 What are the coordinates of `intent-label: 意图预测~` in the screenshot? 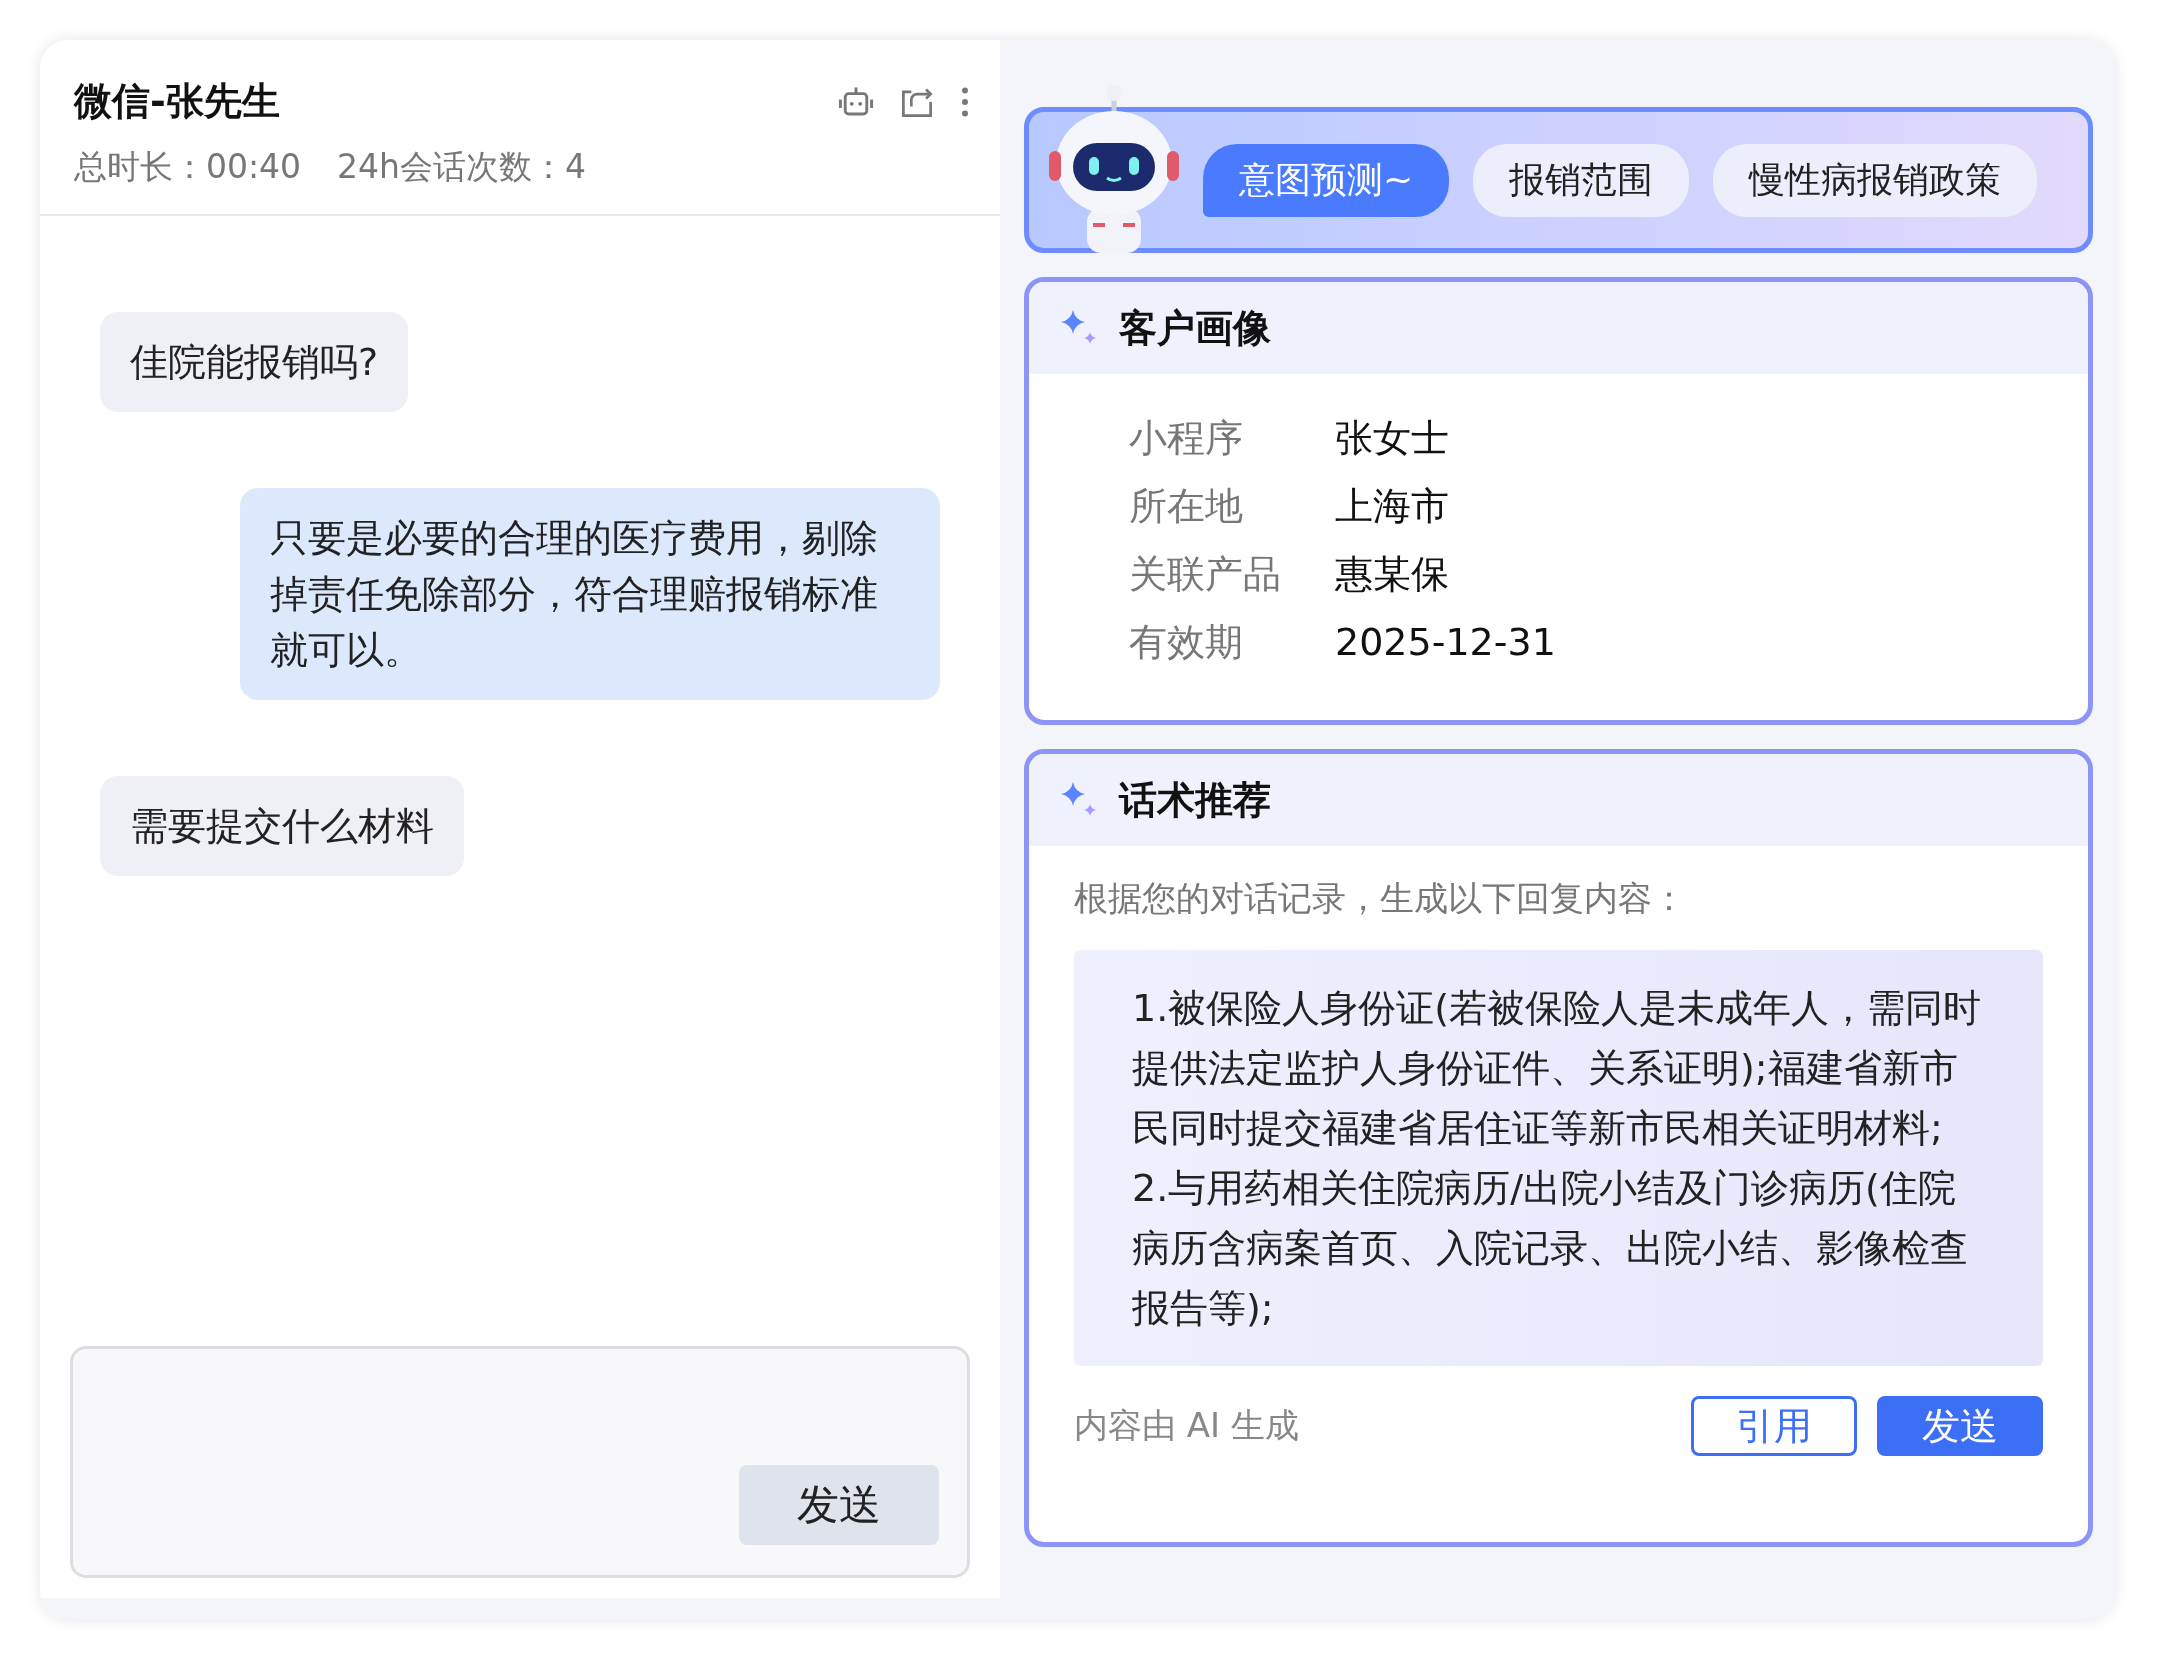 It's located at (1326, 180).